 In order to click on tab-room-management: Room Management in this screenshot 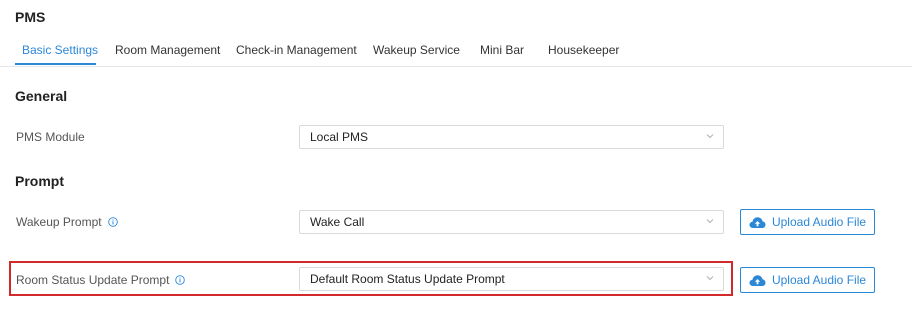, I will do `click(167, 50)`.